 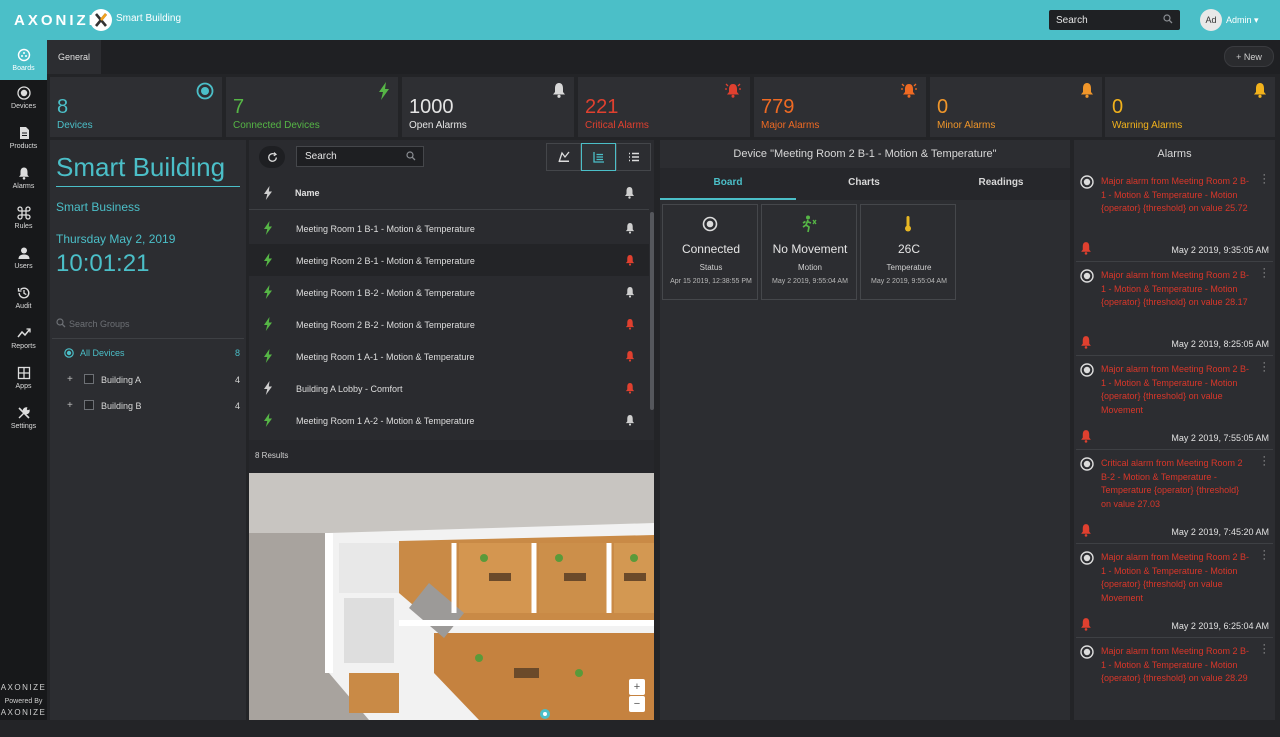 I want to click on device-search-input: Search, so click(x=360, y=156).